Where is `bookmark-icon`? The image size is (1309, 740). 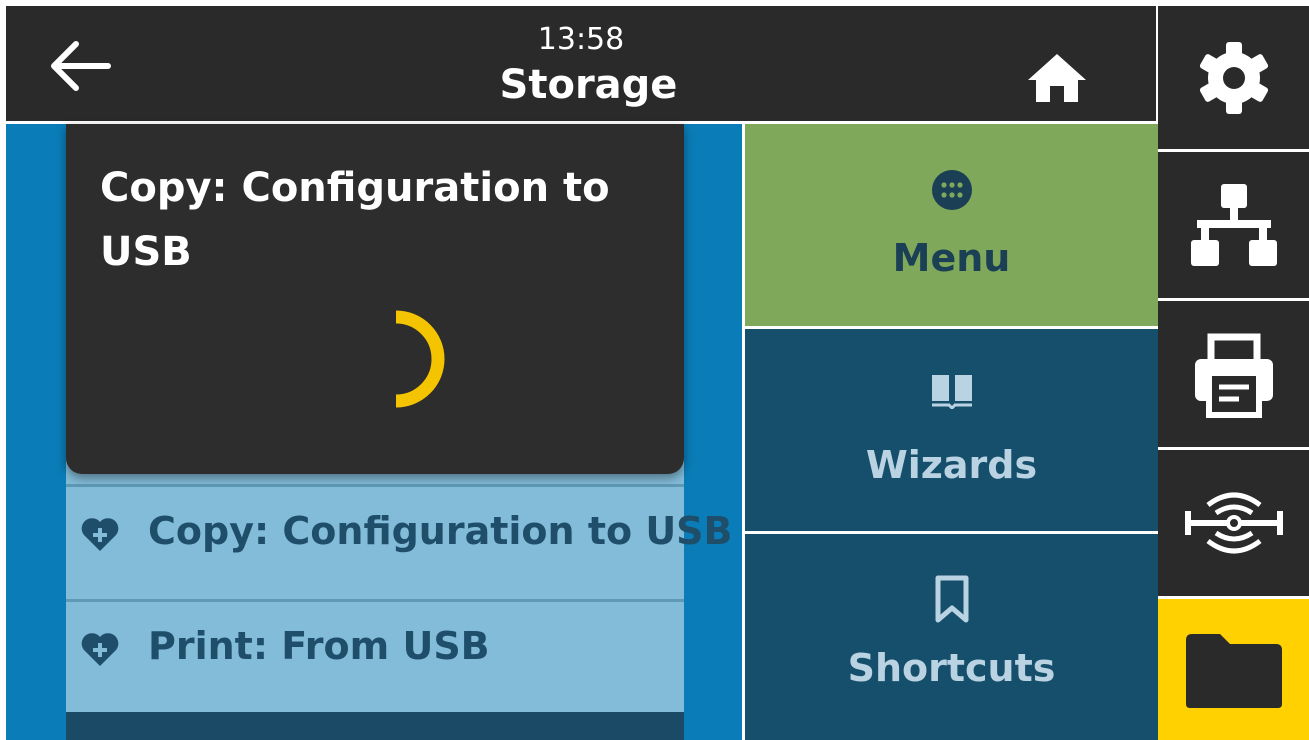 bookmark-icon is located at coordinates (951, 601).